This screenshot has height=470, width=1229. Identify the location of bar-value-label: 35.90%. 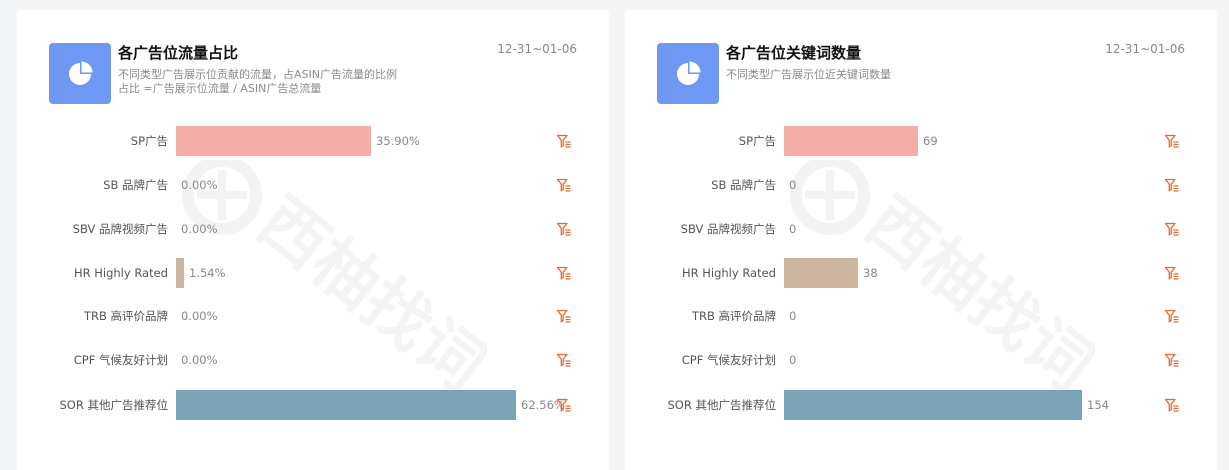
(398, 141).